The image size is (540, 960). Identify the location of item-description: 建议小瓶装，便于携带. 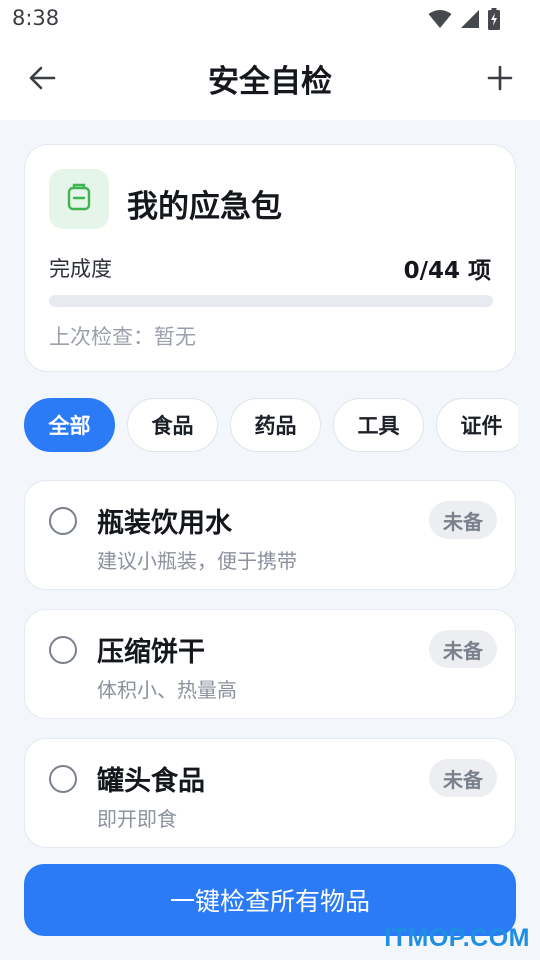
(197, 561).